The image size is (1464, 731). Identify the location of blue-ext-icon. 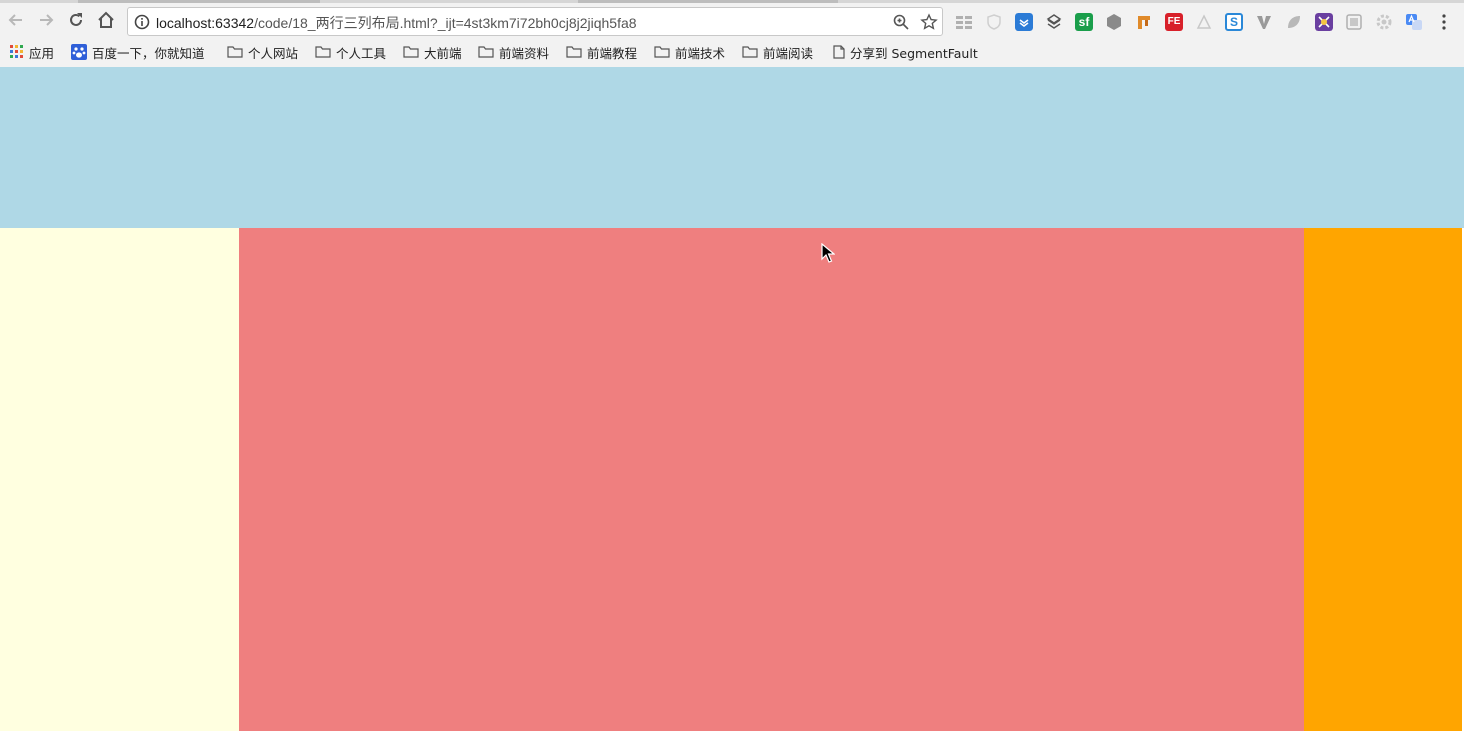
(1024, 22).